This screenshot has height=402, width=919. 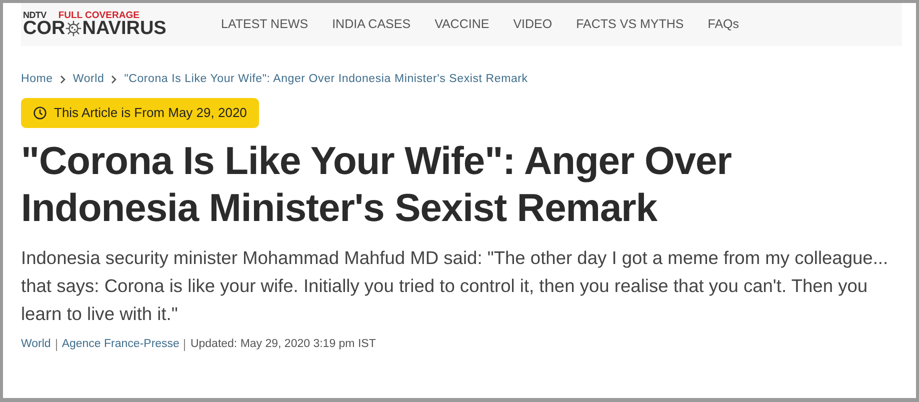 What do you see at coordinates (37, 79) in the screenshot?
I see `breadcrumb-link: Home` at bounding box center [37, 79].